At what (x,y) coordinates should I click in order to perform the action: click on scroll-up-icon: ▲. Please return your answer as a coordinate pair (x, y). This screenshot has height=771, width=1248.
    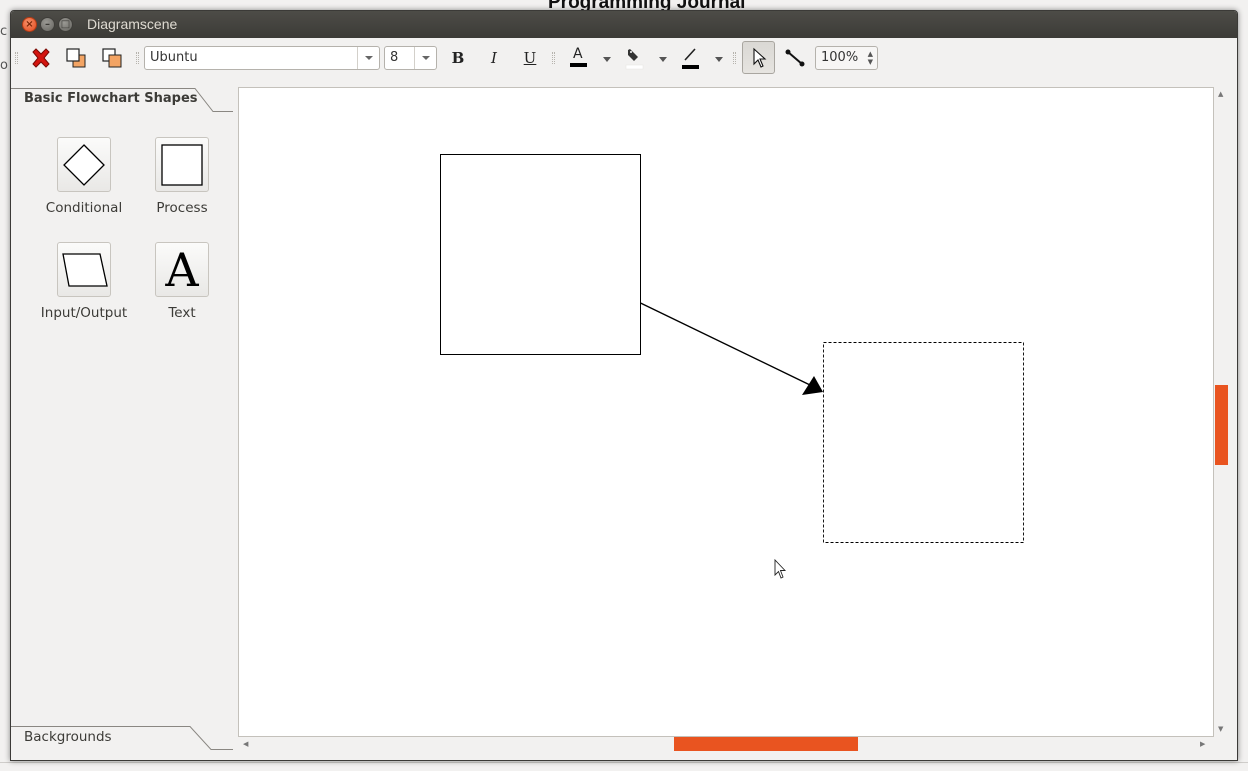
    Looking at the image, I should click on (1220, 94).